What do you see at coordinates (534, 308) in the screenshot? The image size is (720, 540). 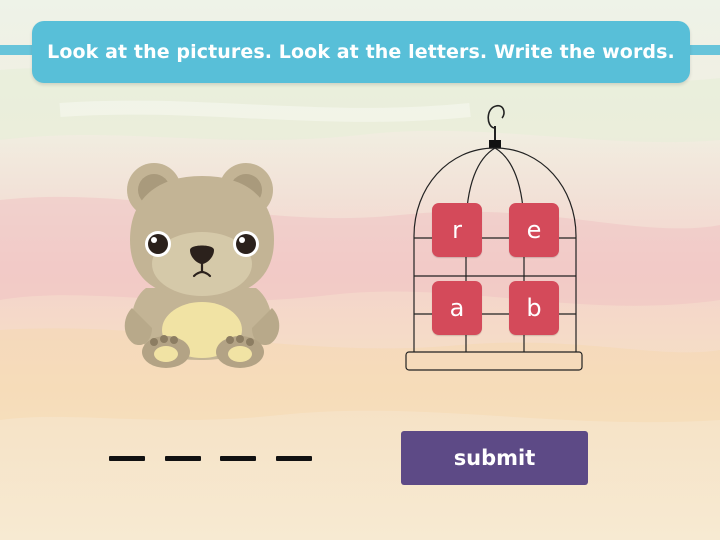 I see `letter-tile-b: b` at bounding box center [534, 308].